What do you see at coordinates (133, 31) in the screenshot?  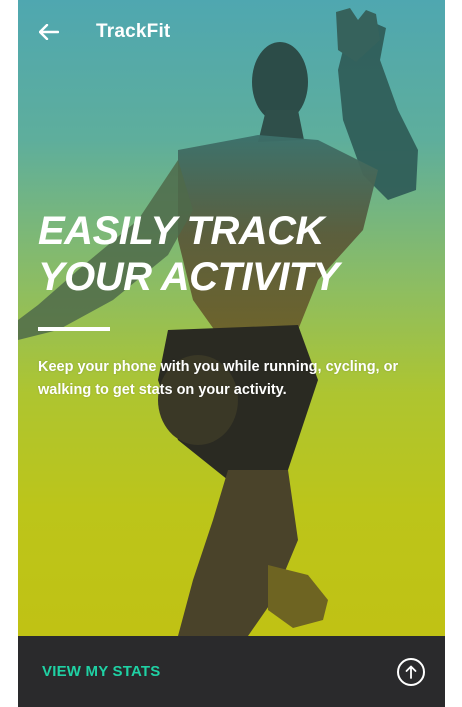 I see `app-title: TrackFit` at bounding box center [133, 31].